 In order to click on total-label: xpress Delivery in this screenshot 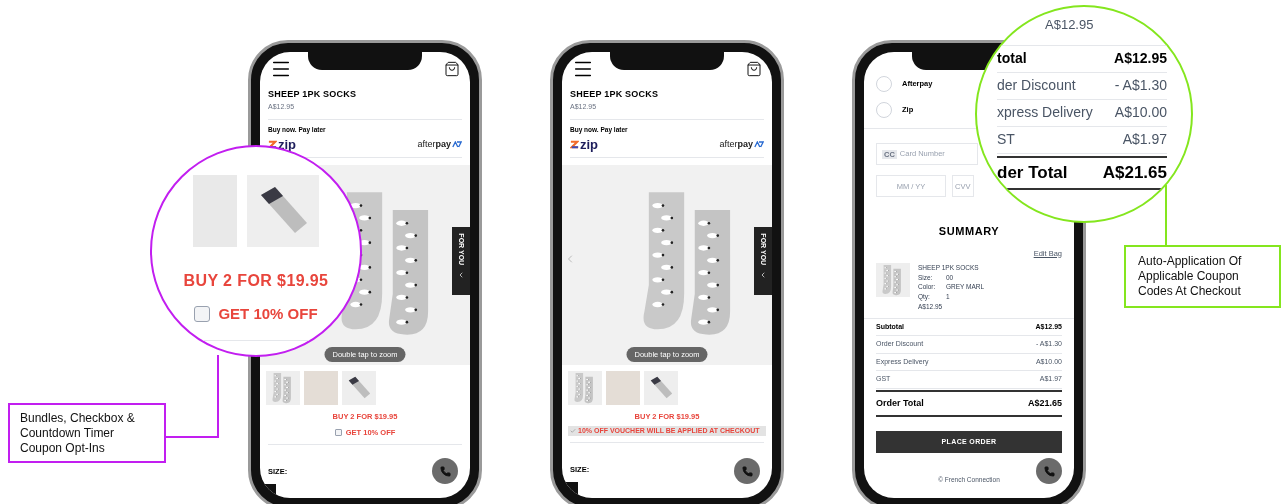, I will do `click(1045, 112)`.